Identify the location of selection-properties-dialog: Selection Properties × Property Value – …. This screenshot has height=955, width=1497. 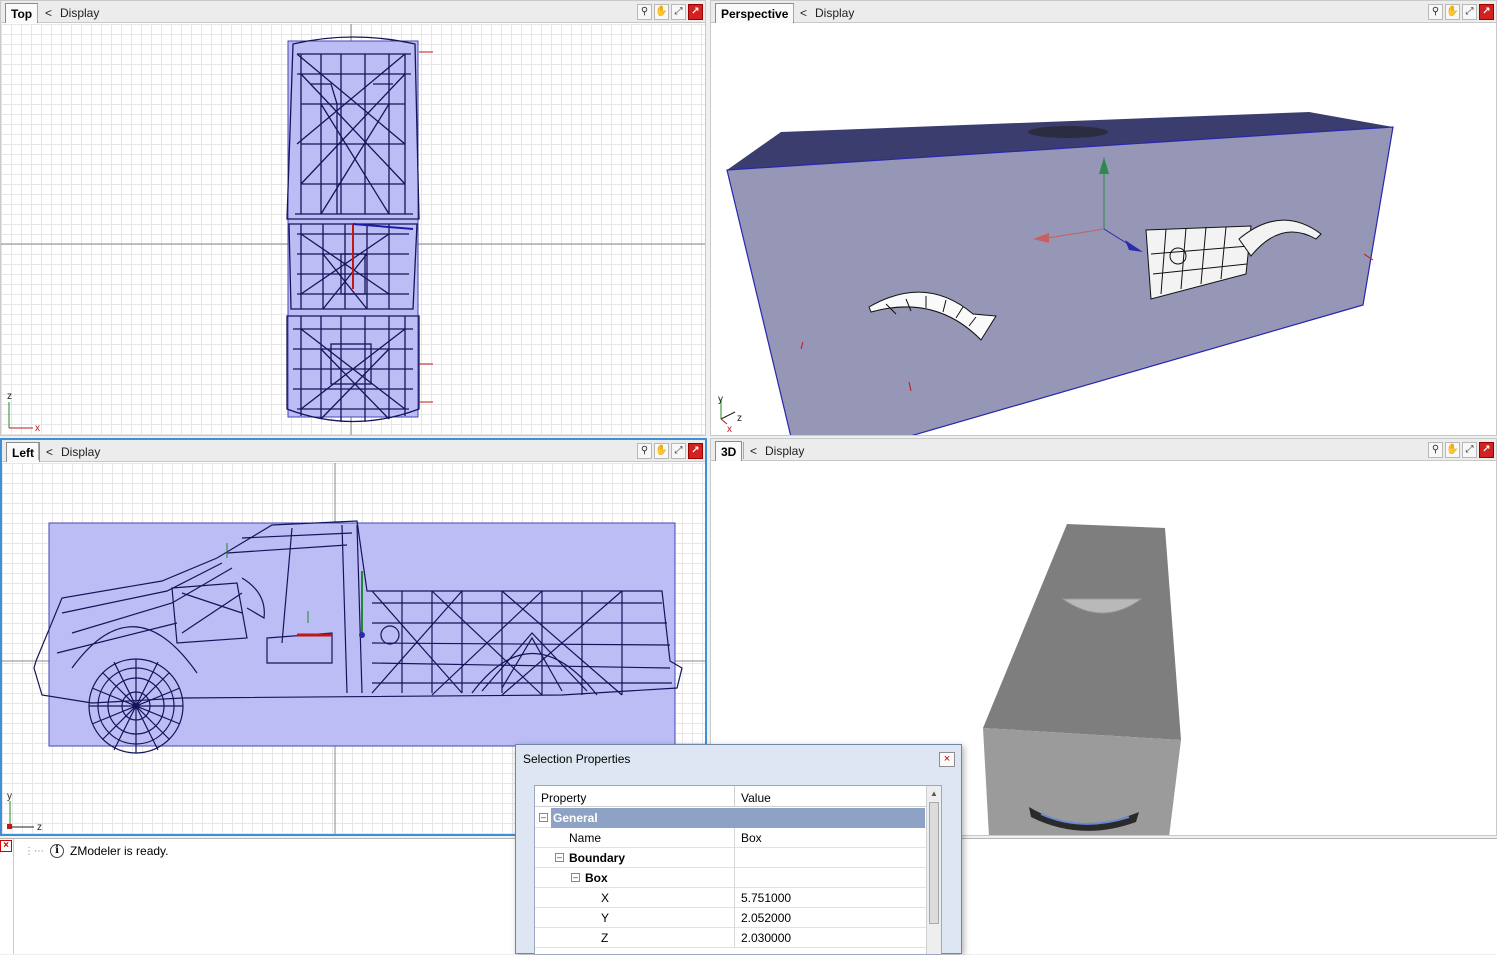
(738, 849).